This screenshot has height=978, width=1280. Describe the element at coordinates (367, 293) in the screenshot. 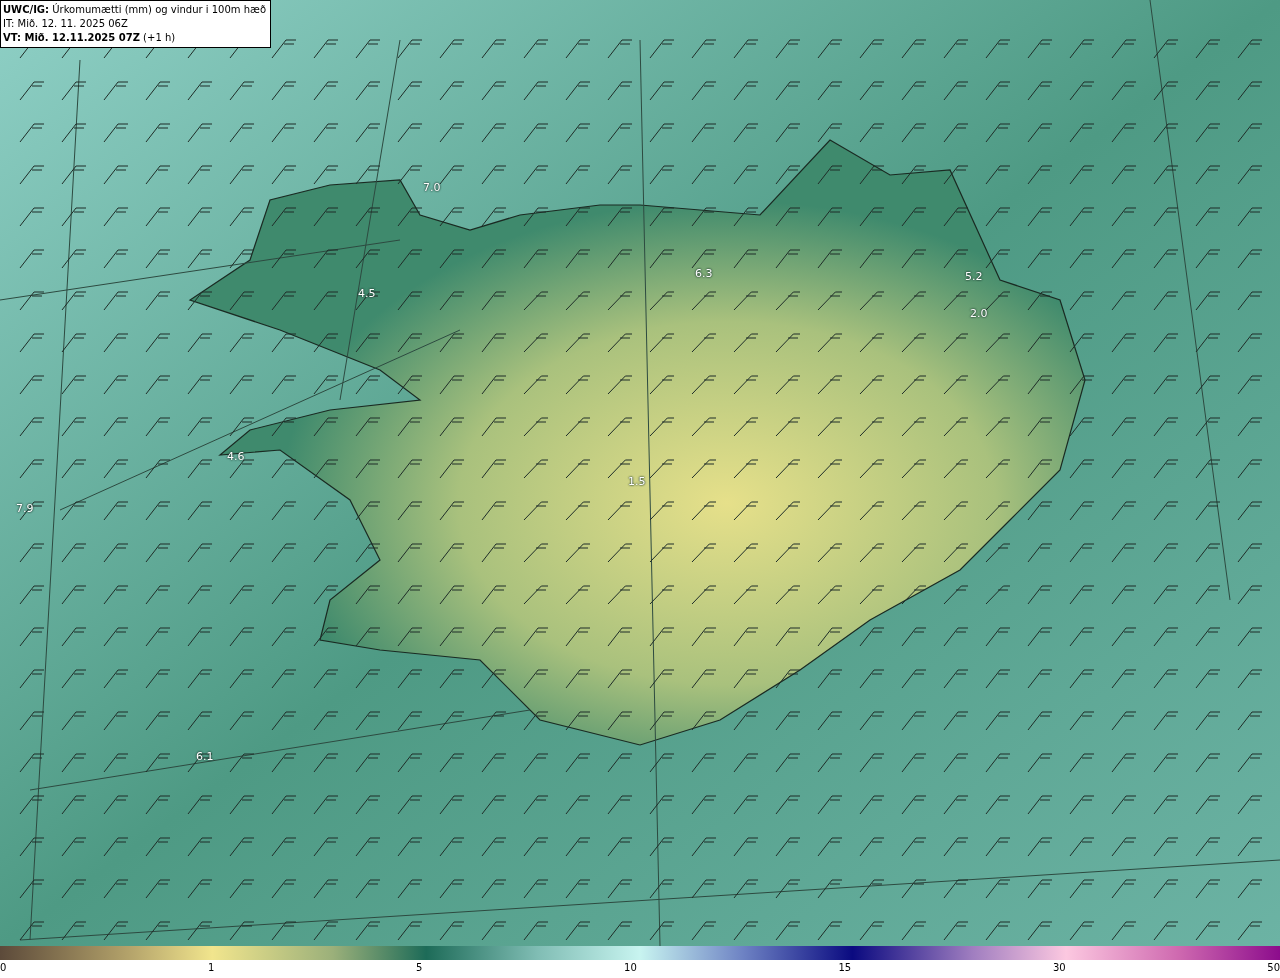

I see `map-value-label: 4.5` at that location.